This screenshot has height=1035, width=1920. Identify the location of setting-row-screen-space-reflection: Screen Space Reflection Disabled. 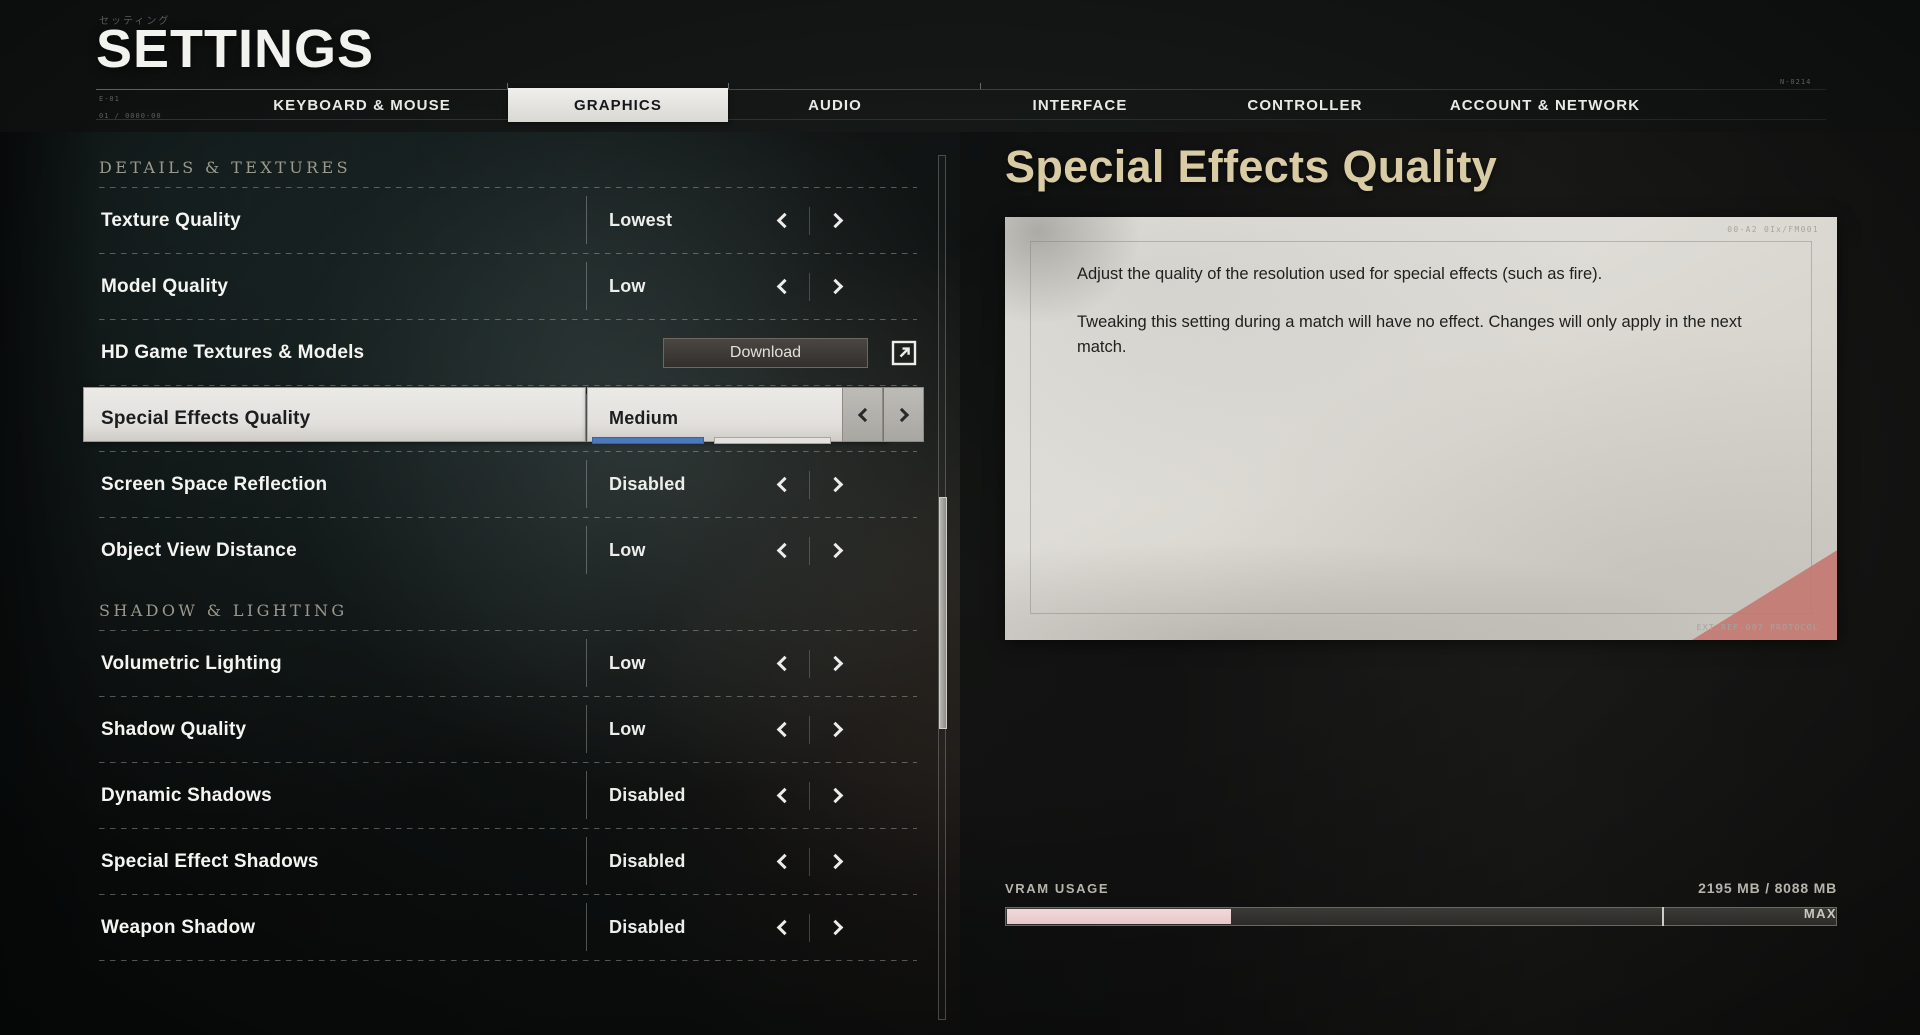
(508, 484).